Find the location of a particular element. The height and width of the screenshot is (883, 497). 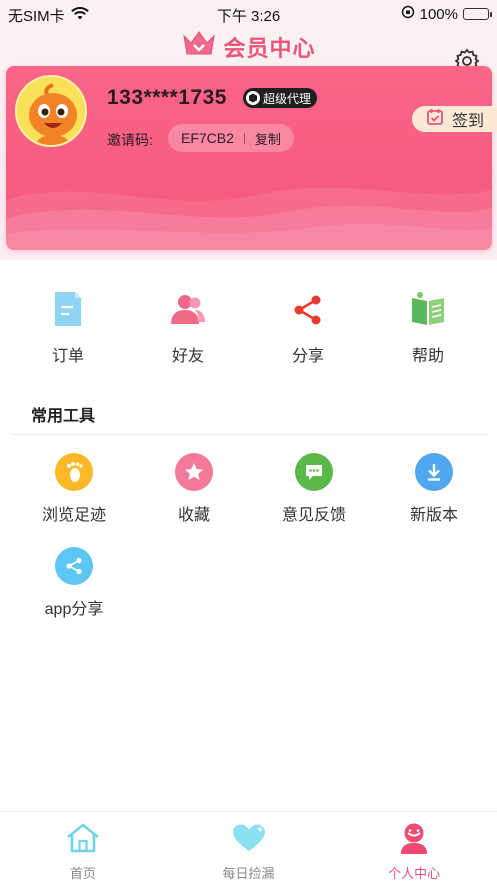

tools-section-title: 常用工具 is located at coordinates (63, 416).